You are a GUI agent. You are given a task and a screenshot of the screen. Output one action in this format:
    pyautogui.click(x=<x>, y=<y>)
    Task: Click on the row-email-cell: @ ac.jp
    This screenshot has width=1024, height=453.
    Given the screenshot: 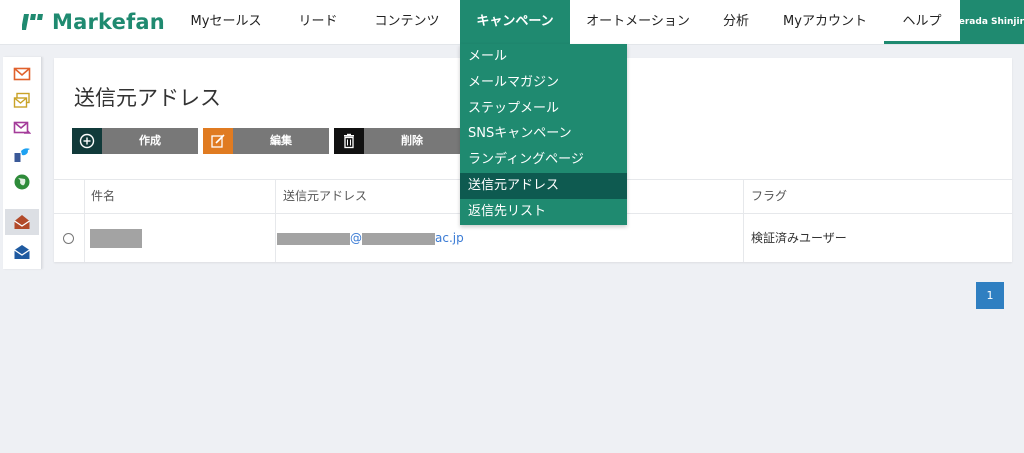 What is the action you would take?
    pyautogui.click(x=370, y=238)
    